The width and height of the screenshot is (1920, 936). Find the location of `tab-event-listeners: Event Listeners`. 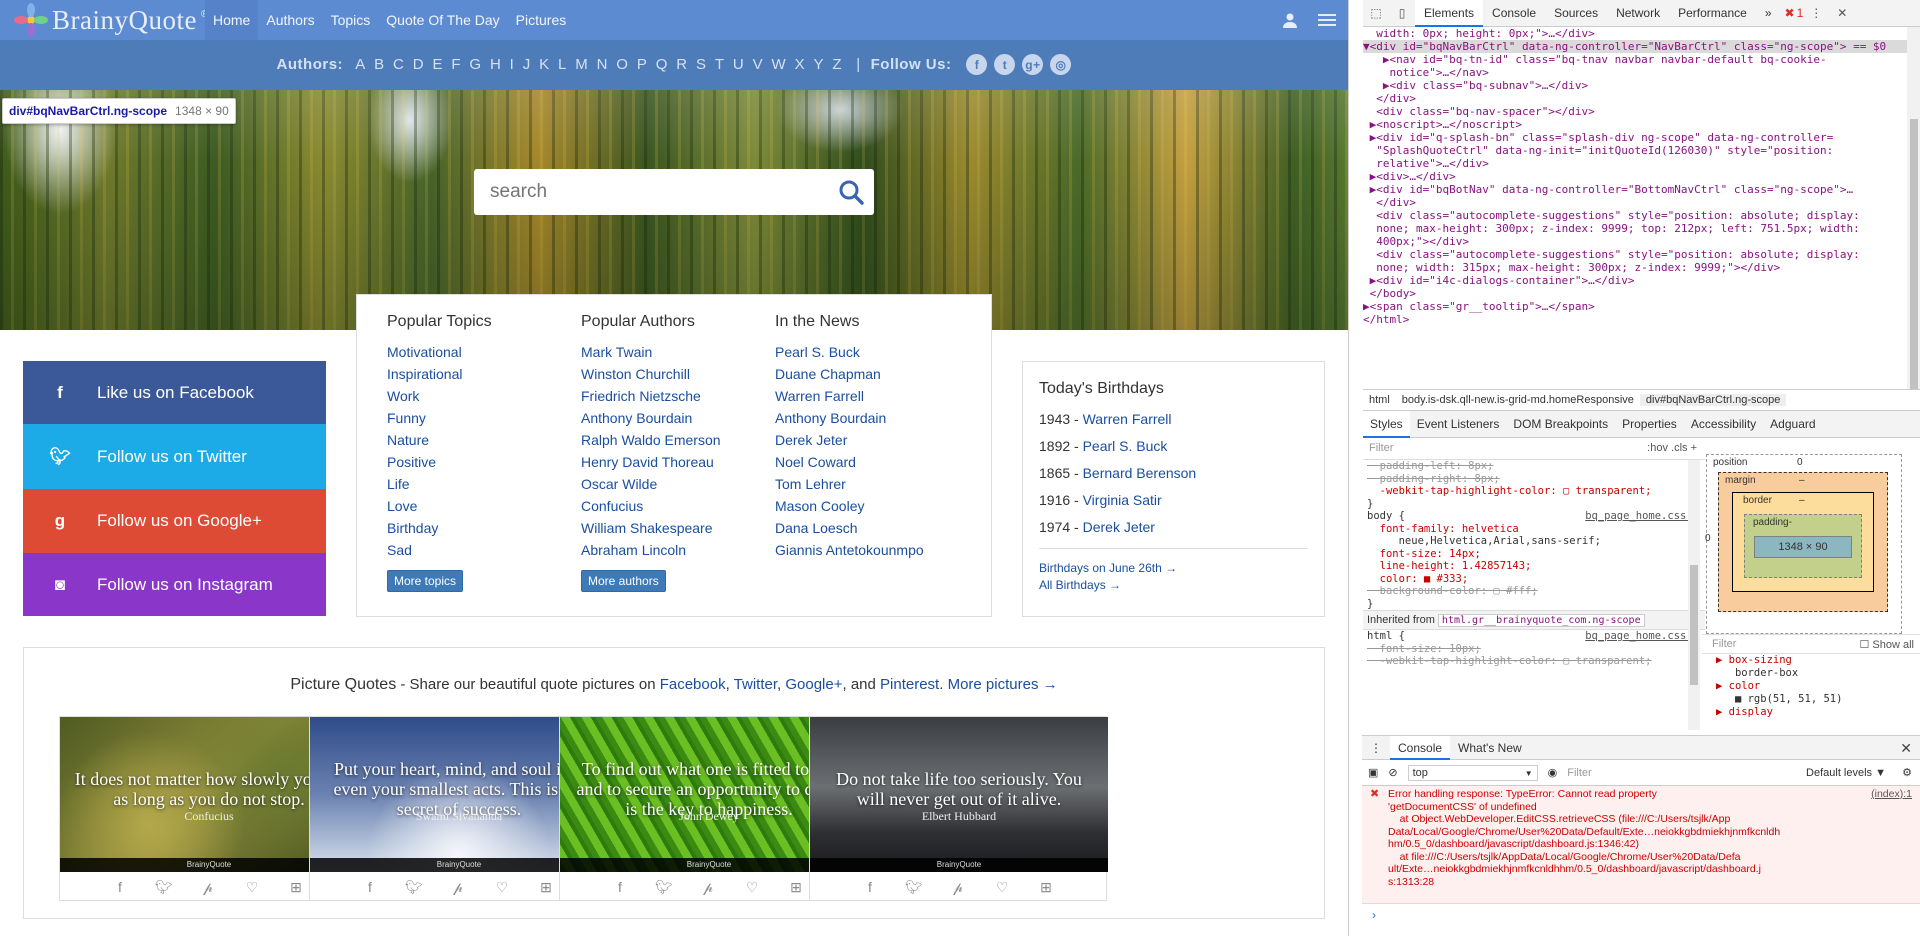

tab-event-listeners: Event Listeners is located at coordinates (1458, 424).